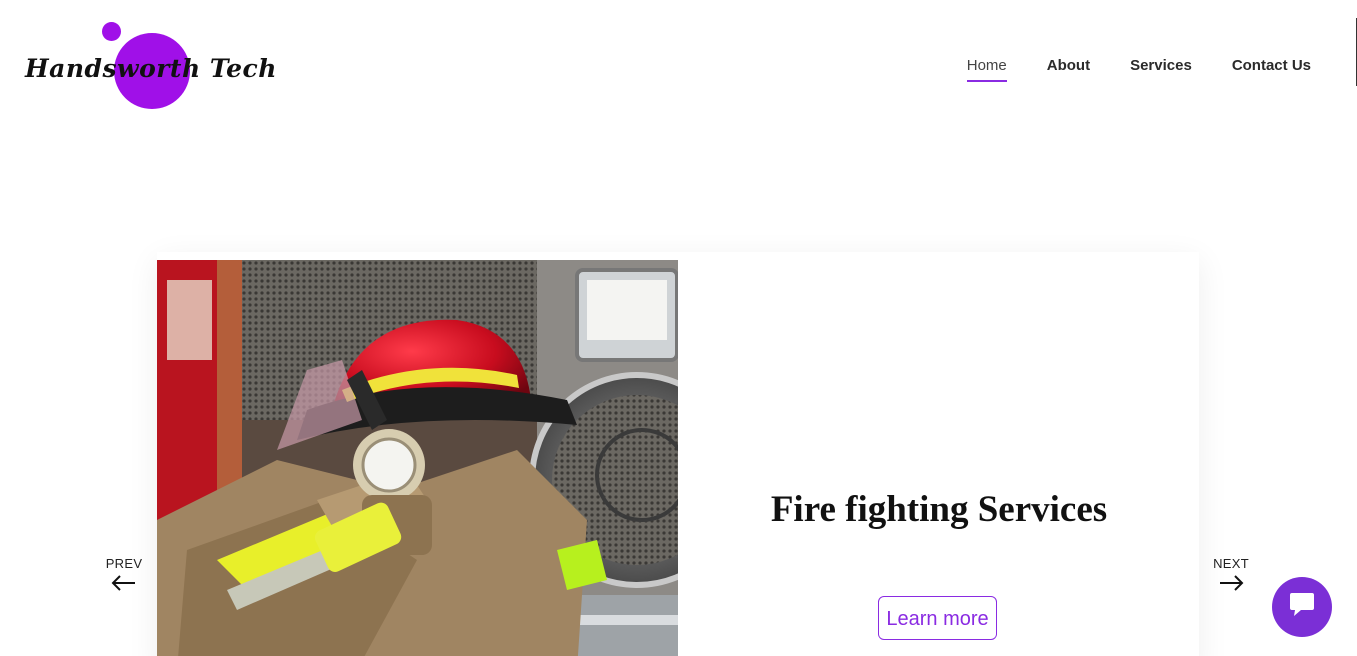 The width and height of the screenshot is (1357, 656). What do you see at coordinates (986, 69) in the screenshot?
I see `nav-item-home: Home` at bounding box center [986, 69].